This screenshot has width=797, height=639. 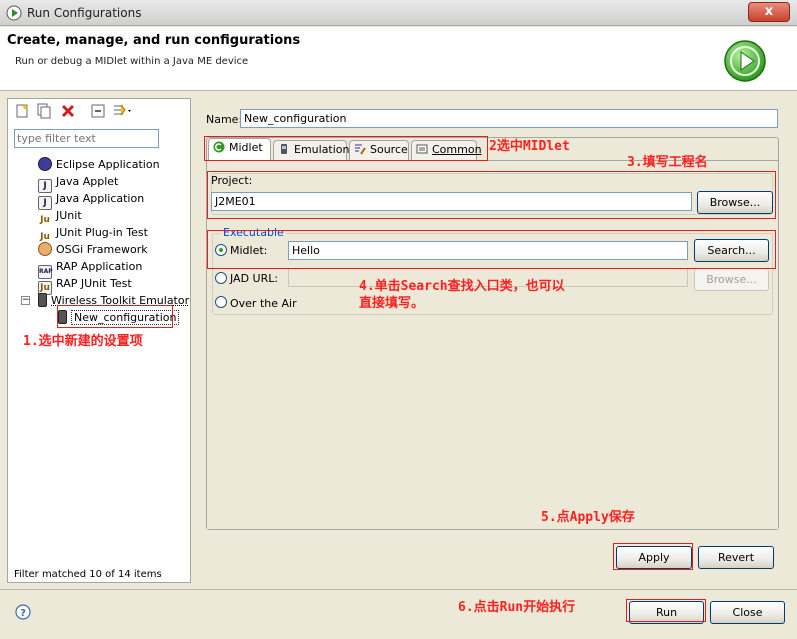 What do you see at coordinates (653, 556) in the screenshot?
I see `annotation-box-apply` at bounding box center [653, 556].